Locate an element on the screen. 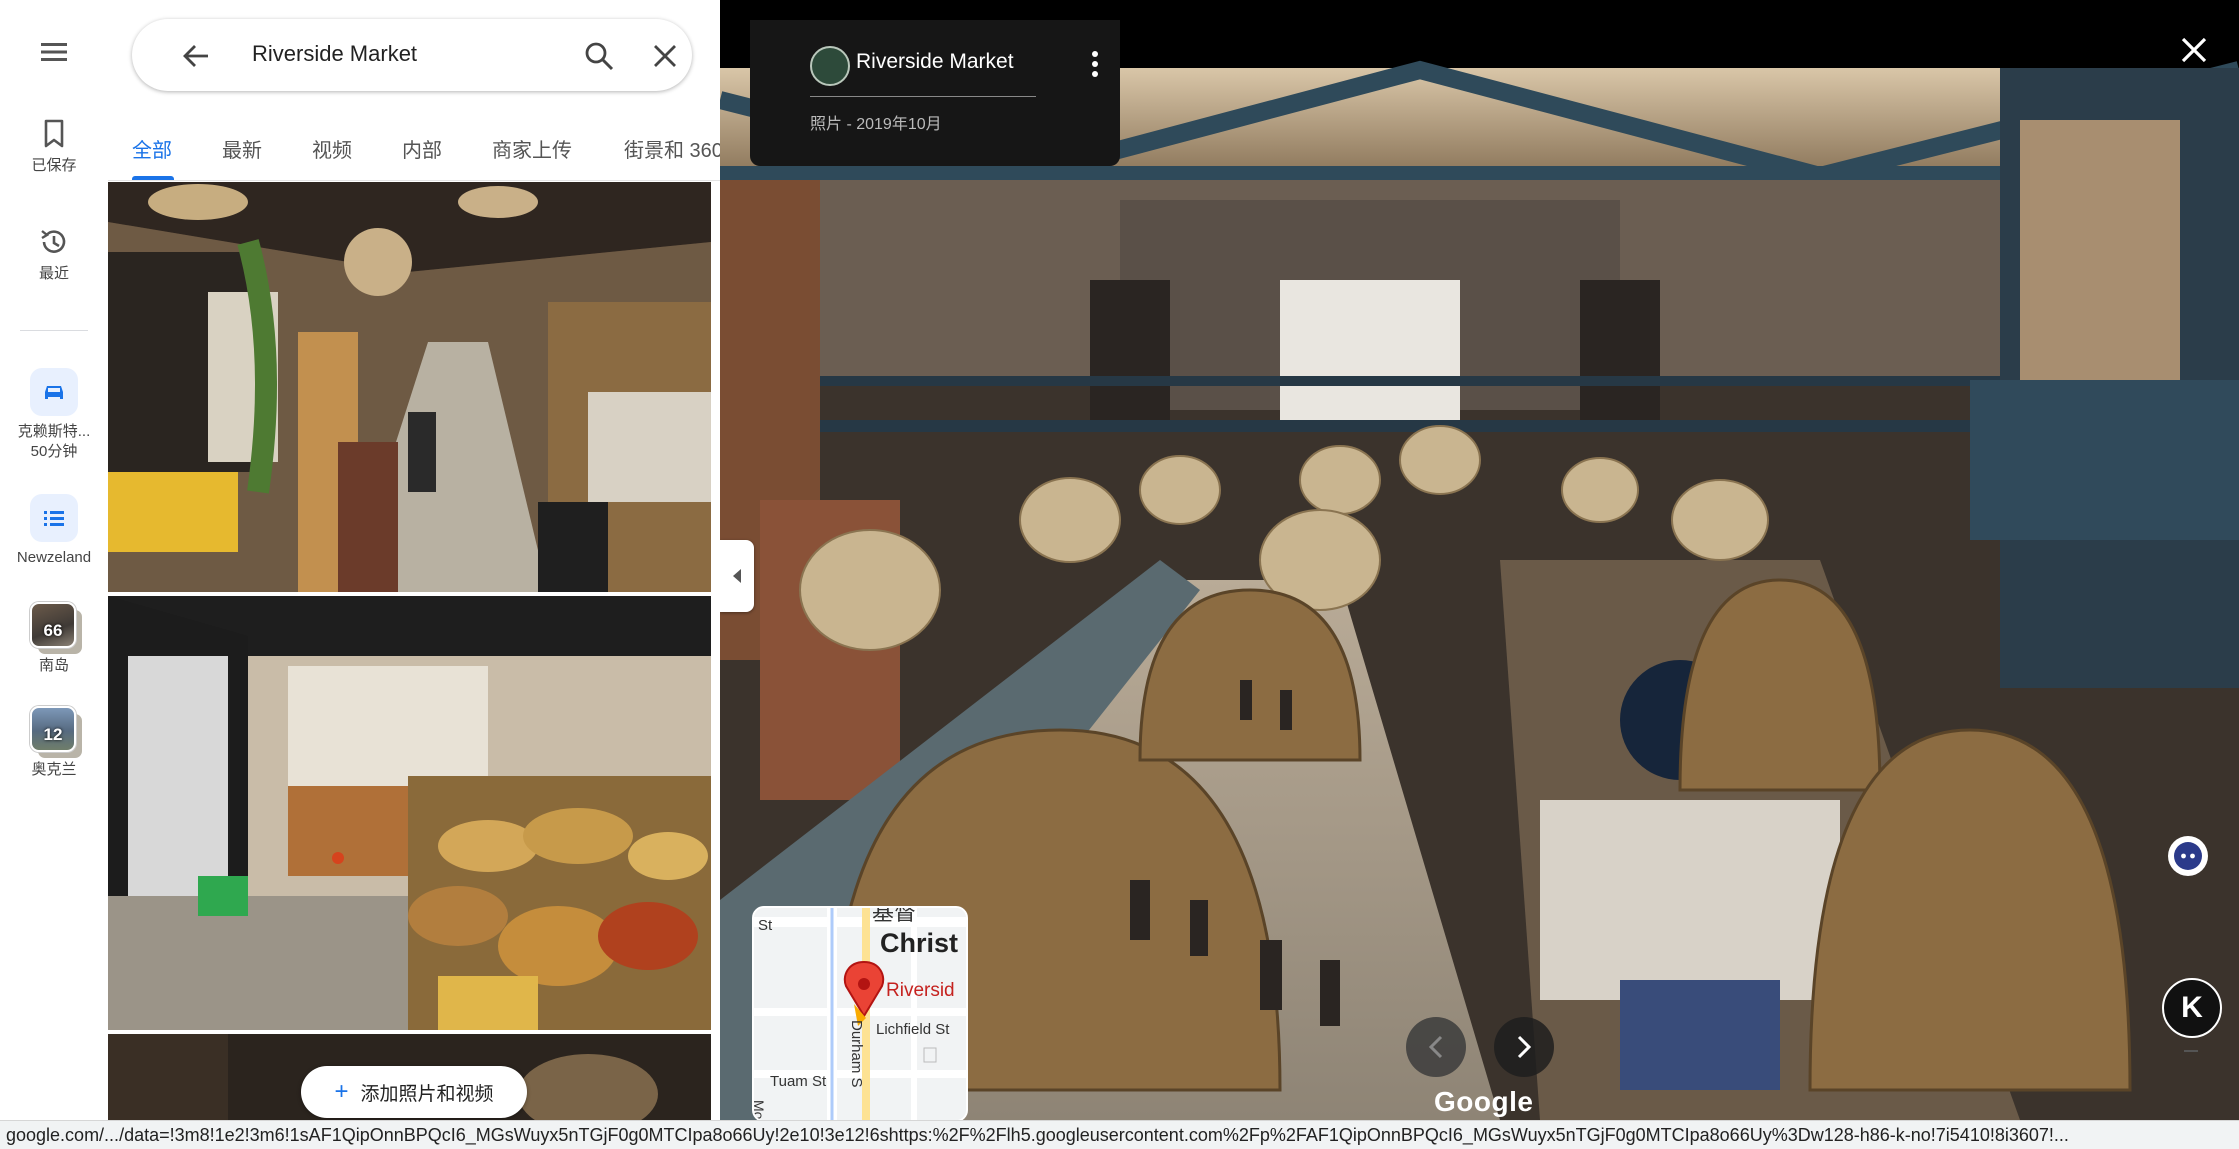  photo-date: 照片 - 2019年10月 is located at coordinates (876, 124).